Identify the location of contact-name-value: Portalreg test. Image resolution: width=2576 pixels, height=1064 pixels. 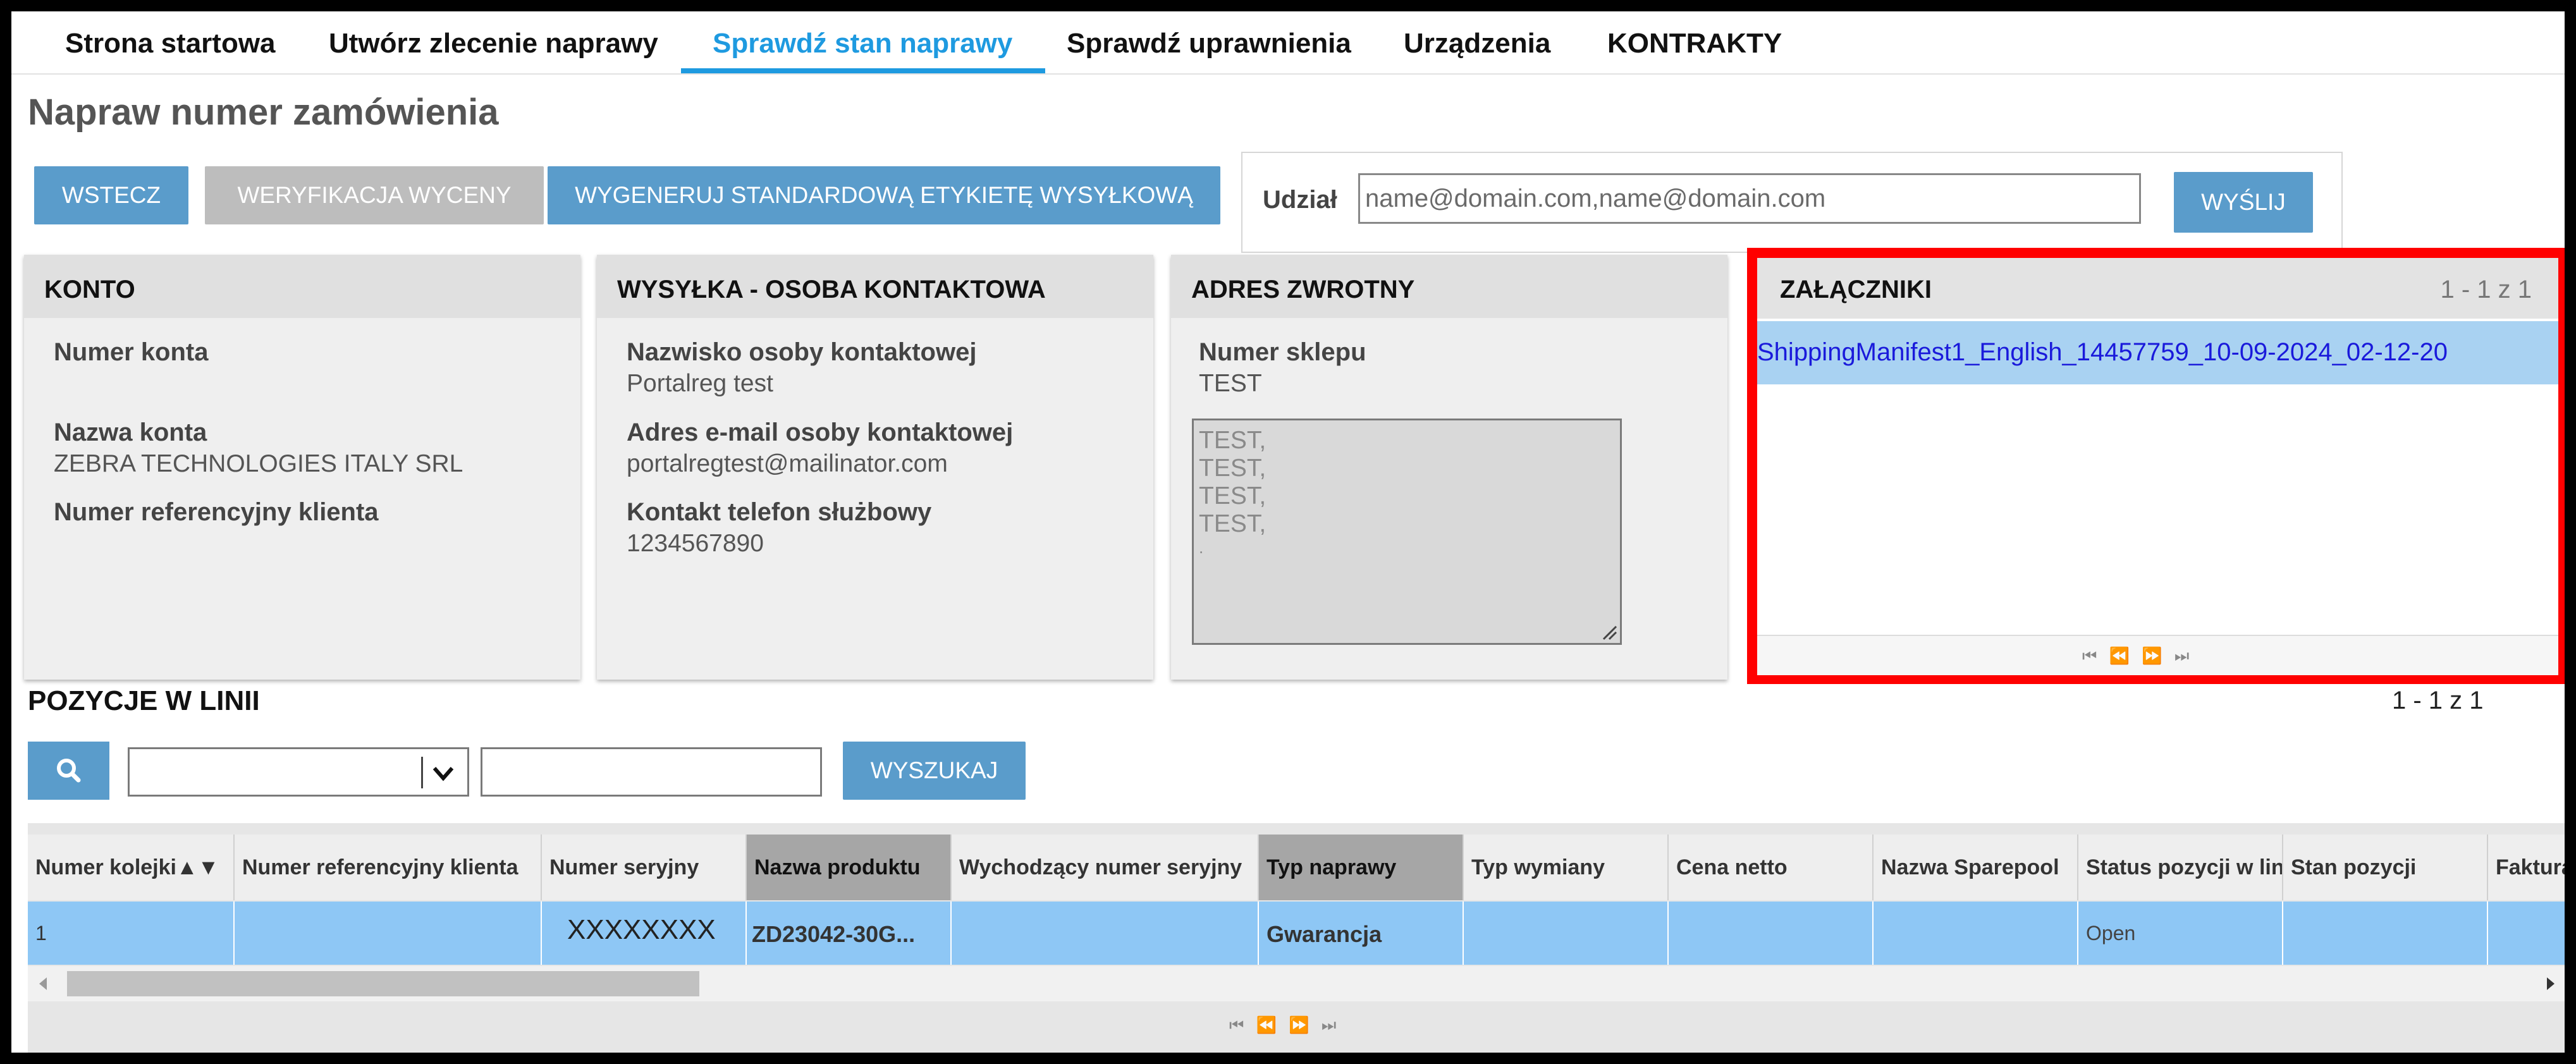
(700, 384).